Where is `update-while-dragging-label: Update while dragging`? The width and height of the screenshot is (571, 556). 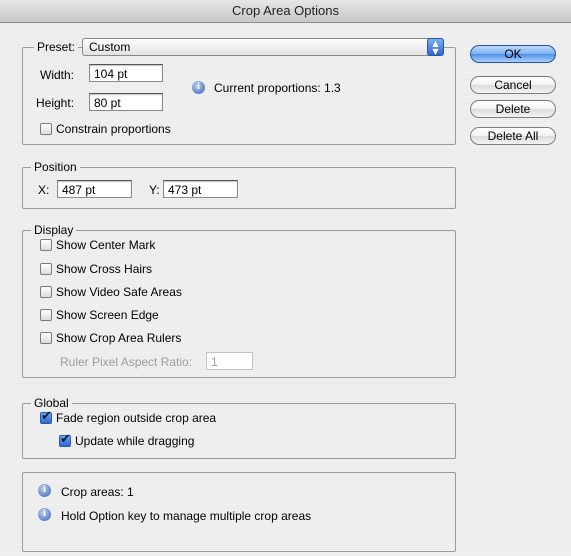
update-while-dragging-label: Update while dragging is located at coordinates (135, 441).